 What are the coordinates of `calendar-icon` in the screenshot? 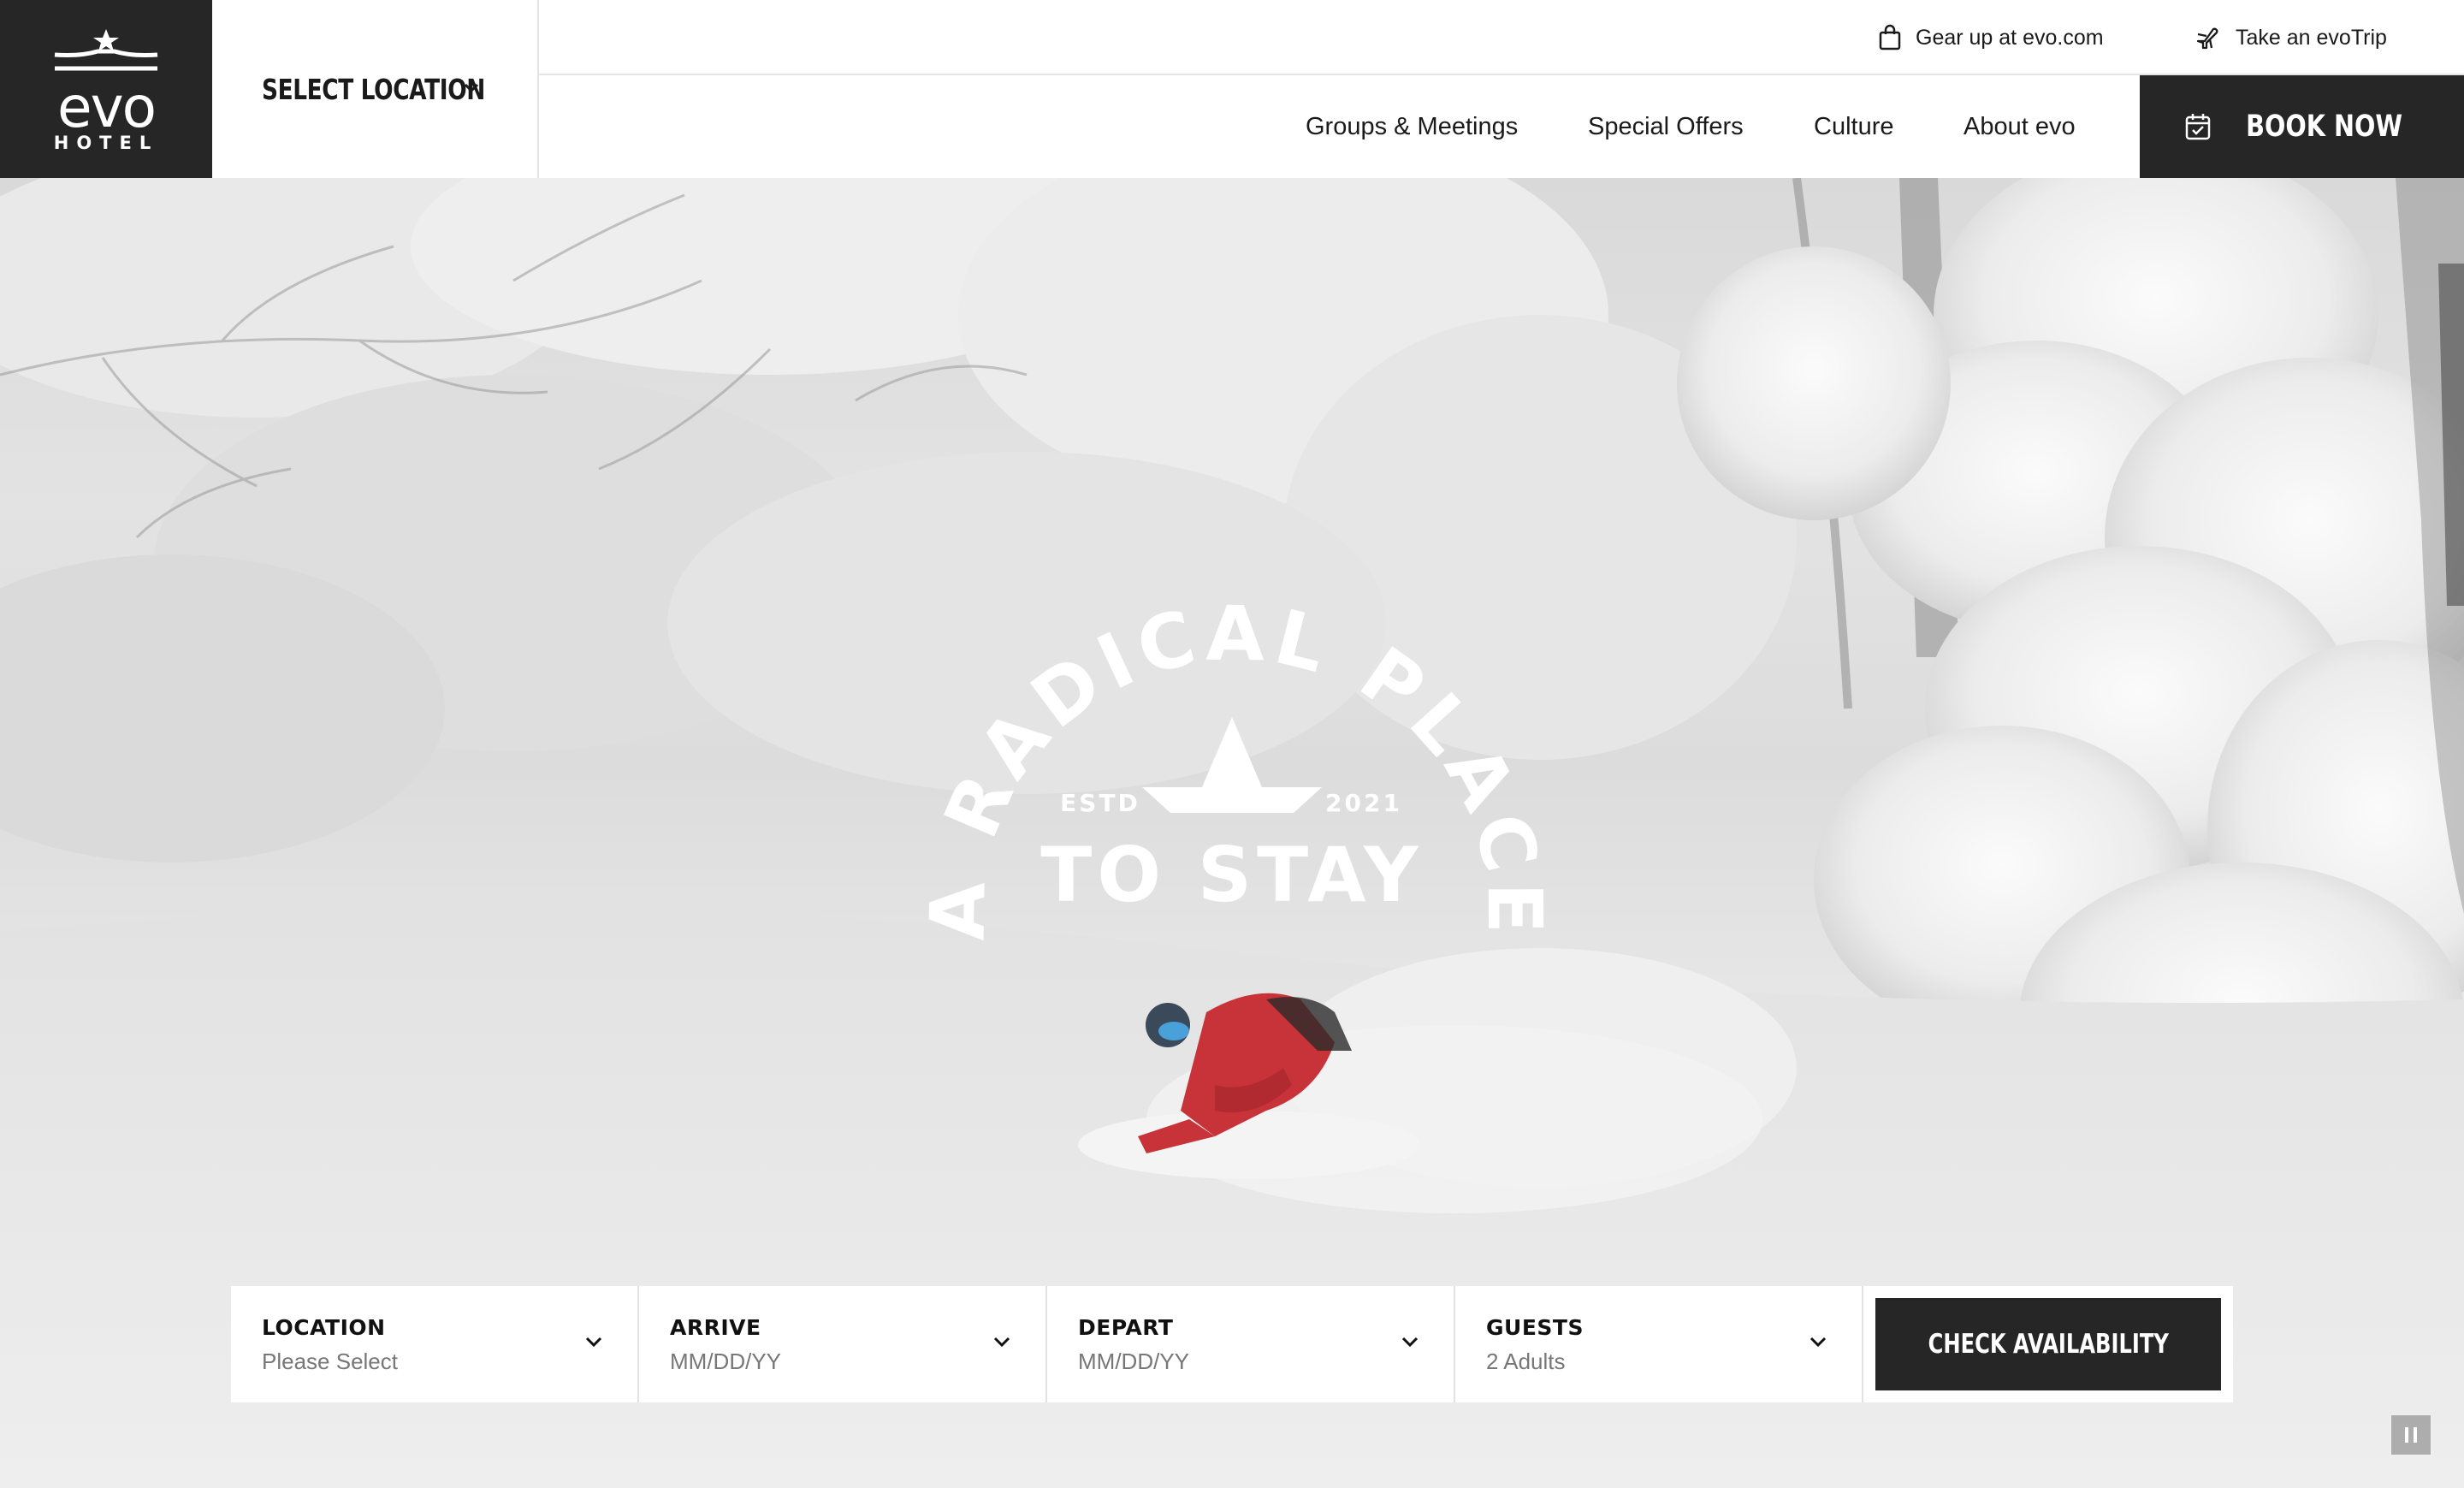 It's located at (2198, 127).